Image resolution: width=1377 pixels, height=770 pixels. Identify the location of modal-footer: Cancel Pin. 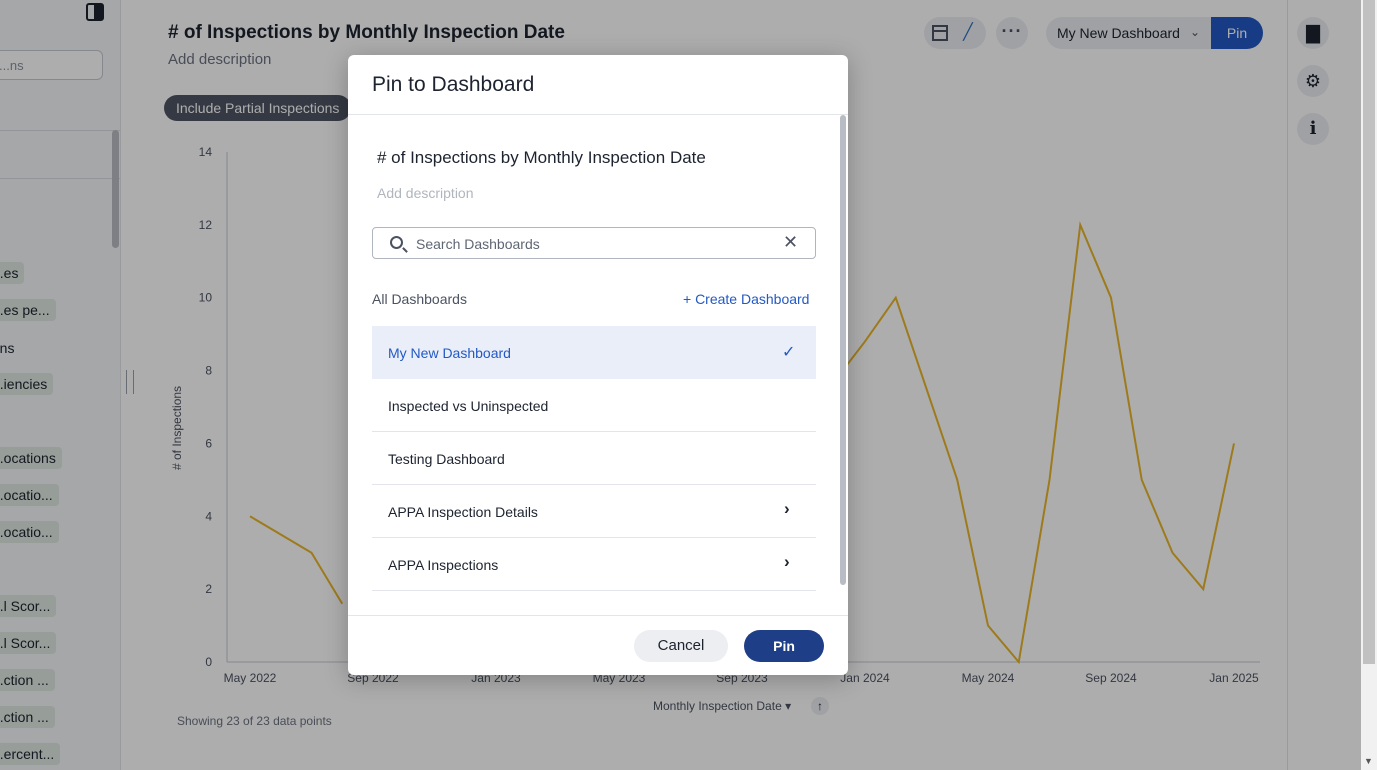
(598, 645).